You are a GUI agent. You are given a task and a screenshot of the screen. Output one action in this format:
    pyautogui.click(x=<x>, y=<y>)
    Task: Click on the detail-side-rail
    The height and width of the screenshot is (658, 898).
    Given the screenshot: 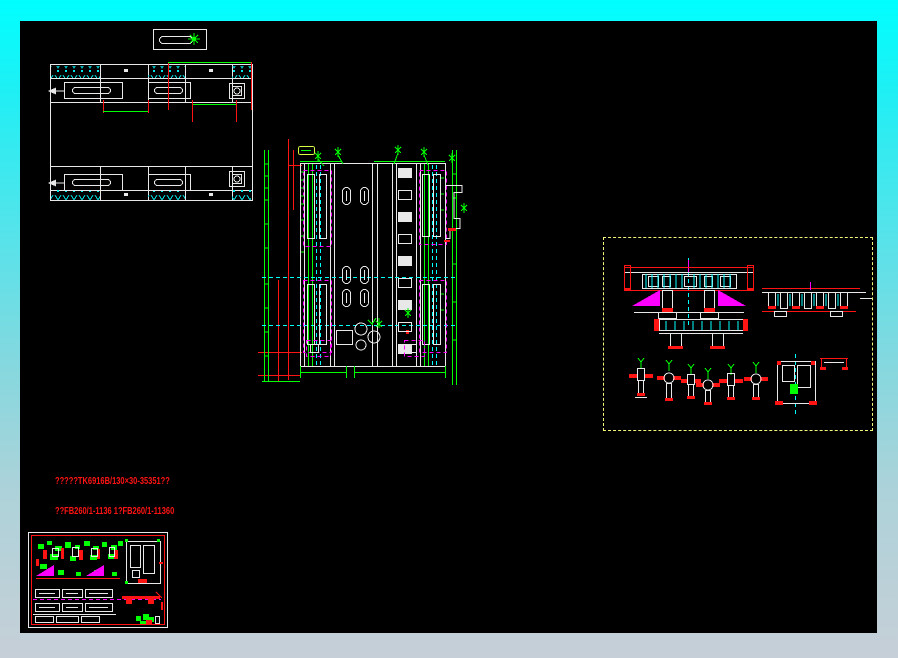 What is the action you would take?
    pyautogui.click(x=817, y=299)
    